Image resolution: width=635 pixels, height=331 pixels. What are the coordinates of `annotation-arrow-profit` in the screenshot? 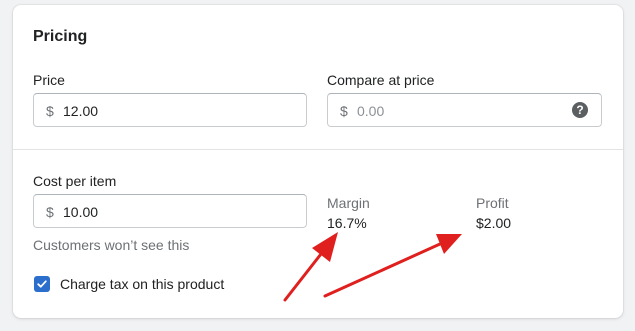 It's located at (392, 266).